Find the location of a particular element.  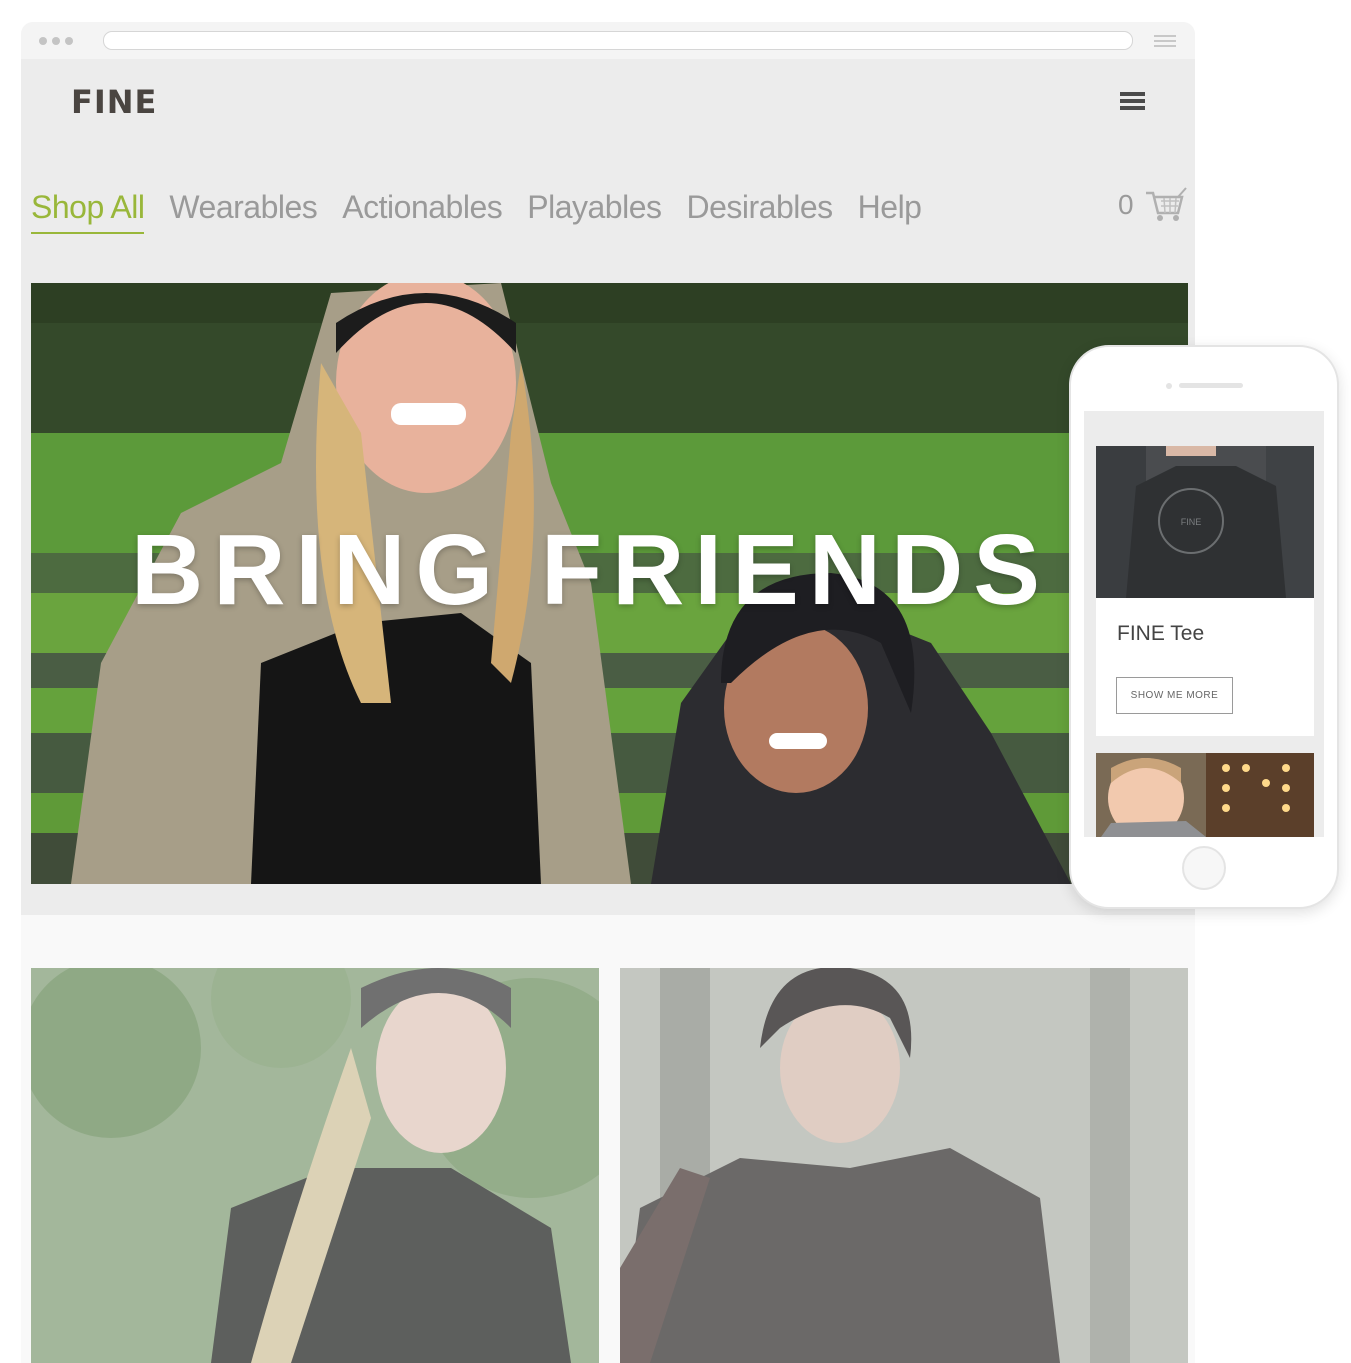

nav-item-desirables: Desirables is located at coordinates (759, 211).